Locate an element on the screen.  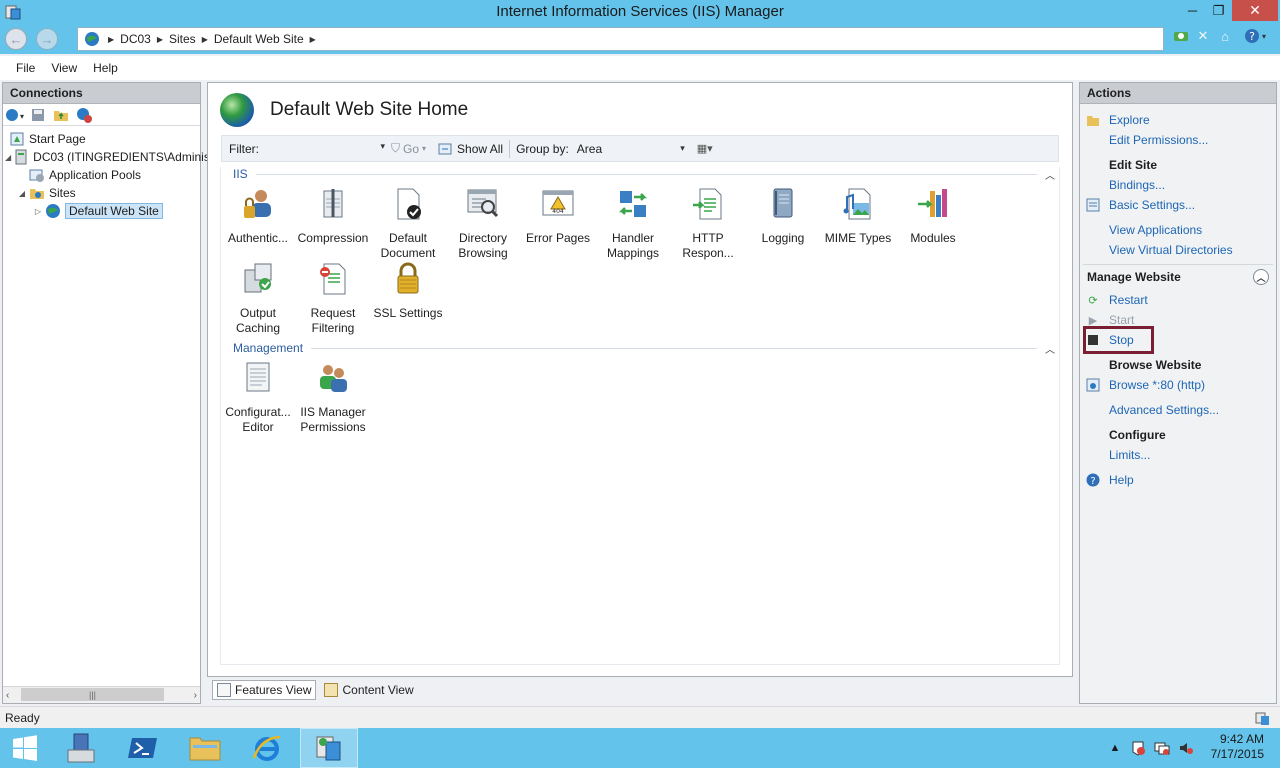
error-code-label: 404 is located at coordinates (558, 211).